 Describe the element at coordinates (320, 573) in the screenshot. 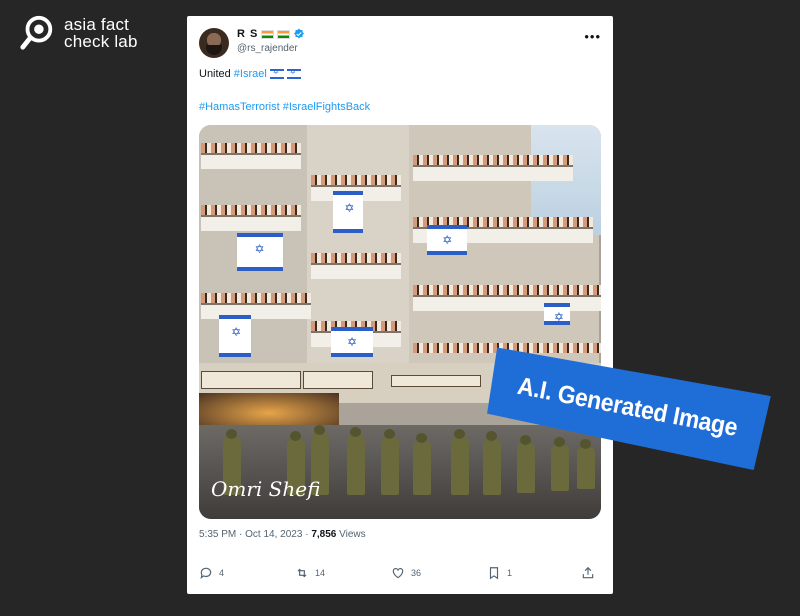

I see `repost-count: 14` at that location.